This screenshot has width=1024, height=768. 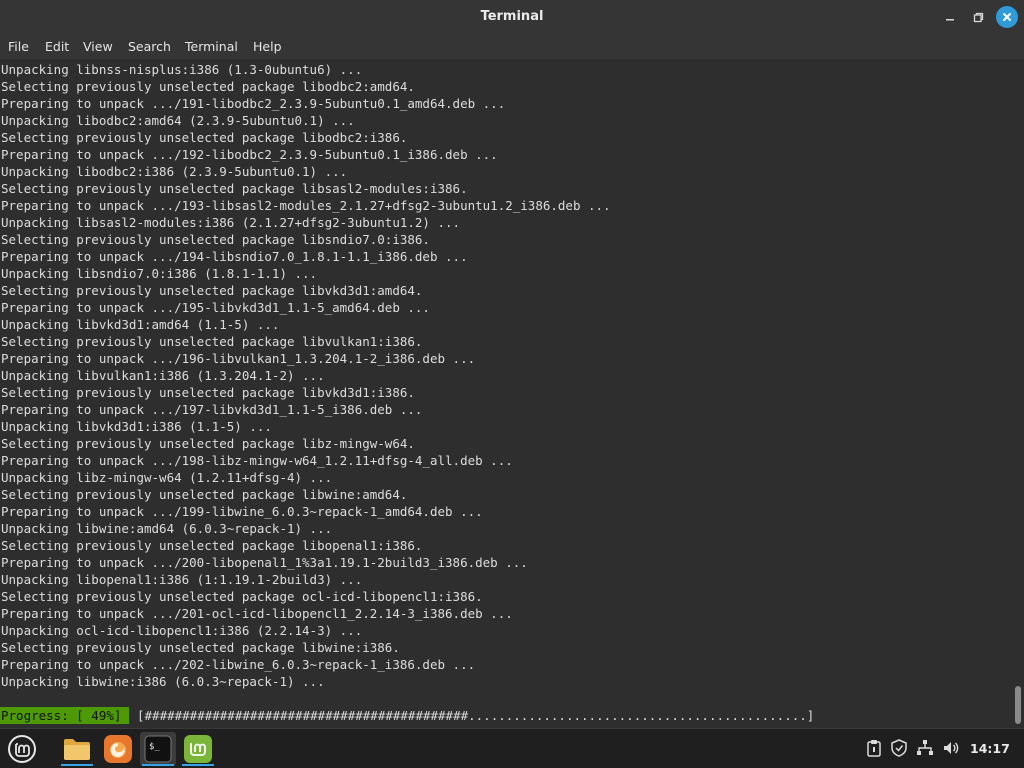 What do you see at coordinates (18, 46) in the screenshot?
I see `menu-file: File` at bounding box center [18, 46].